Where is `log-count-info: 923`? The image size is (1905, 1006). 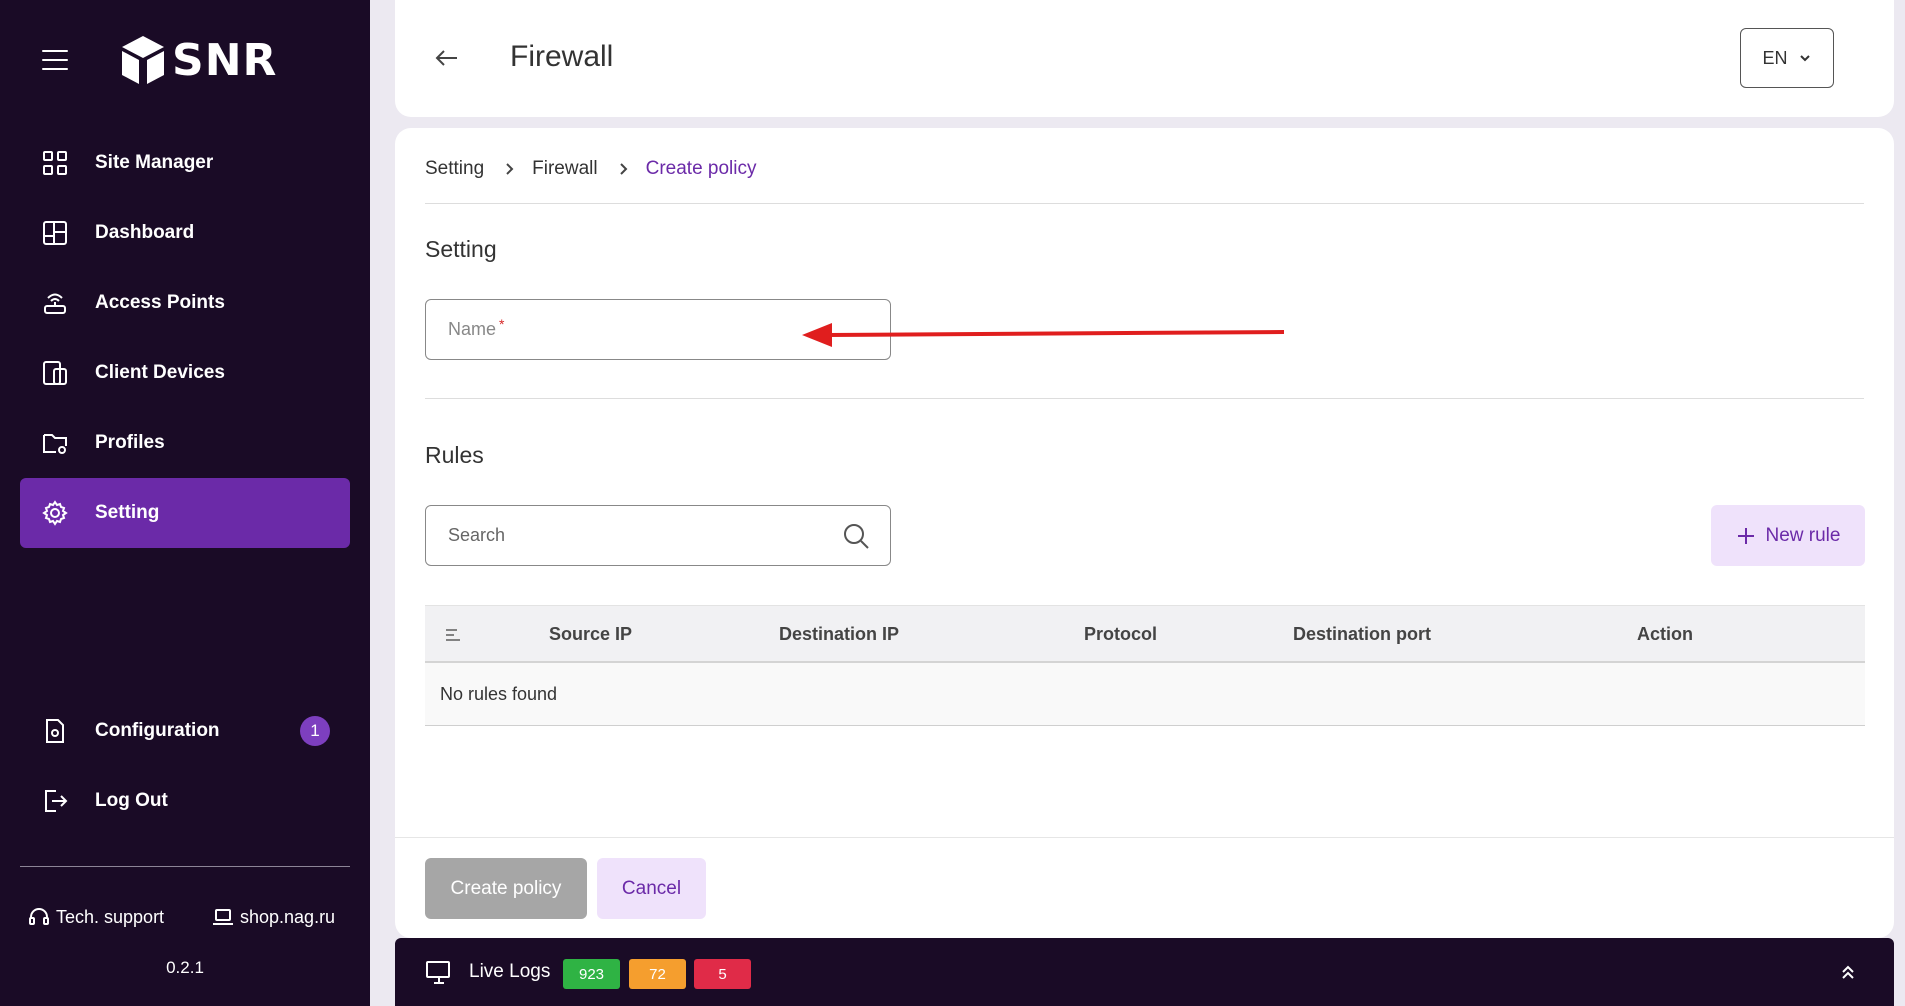 log-count-info: 923 is located at coordinates (591, 974).